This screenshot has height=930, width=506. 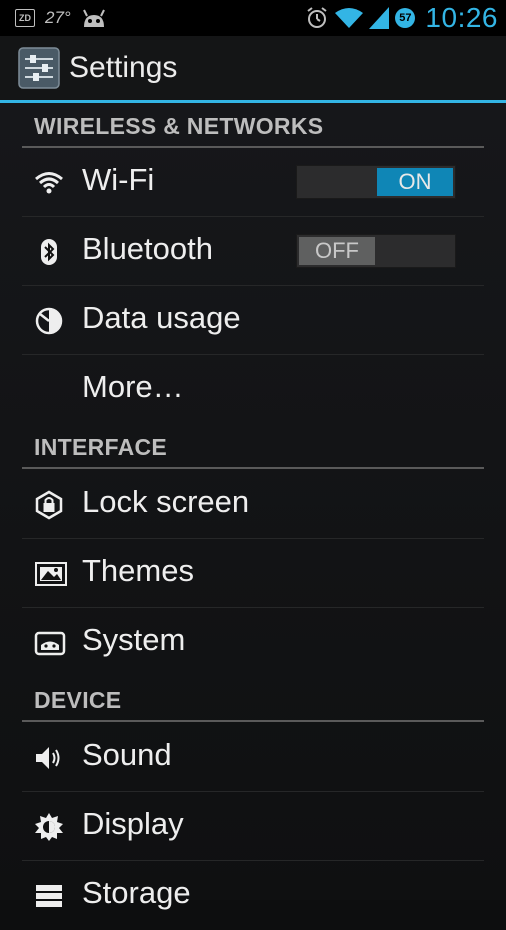 What do you see at coordinates (127, 754) in the screenshot?
I see `settings-item-label: Sound` at bounding box center [127, 754].